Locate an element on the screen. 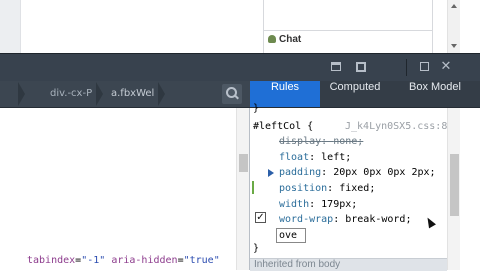 The width and height of the screenshot is (480, 271). declaration-word-wrap: word-wrap: break-word; is located at coordinates (345, 219).